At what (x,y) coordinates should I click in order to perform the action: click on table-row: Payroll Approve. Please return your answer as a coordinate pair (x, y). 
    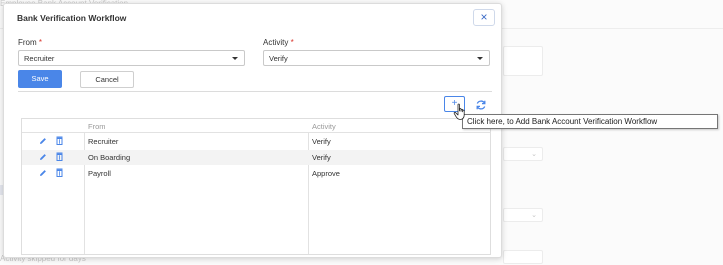
    Looking at the image, I should click on (256, 173).